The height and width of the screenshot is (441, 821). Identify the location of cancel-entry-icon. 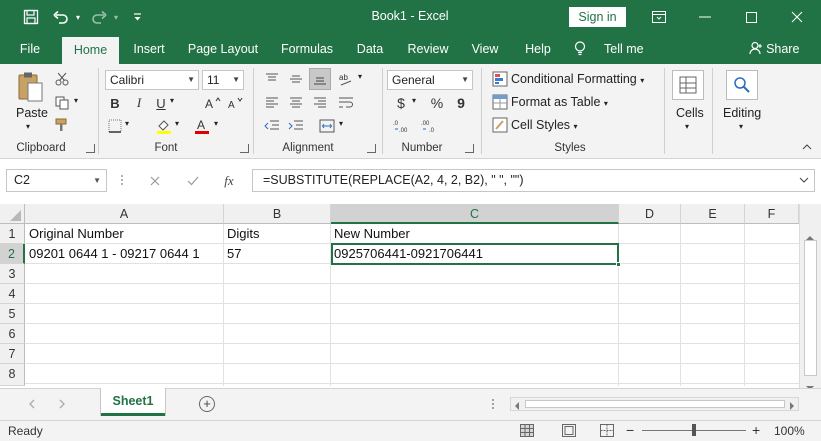
(155, 181).